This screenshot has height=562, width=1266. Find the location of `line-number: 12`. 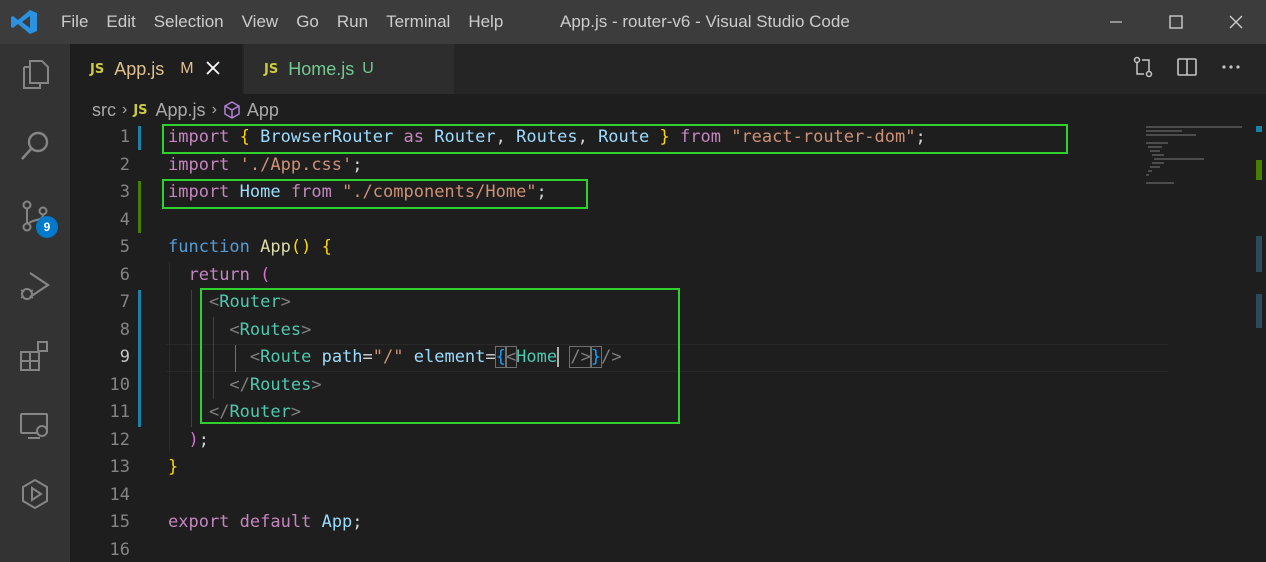

line-number: 12 is located at coordinates (119, 439).